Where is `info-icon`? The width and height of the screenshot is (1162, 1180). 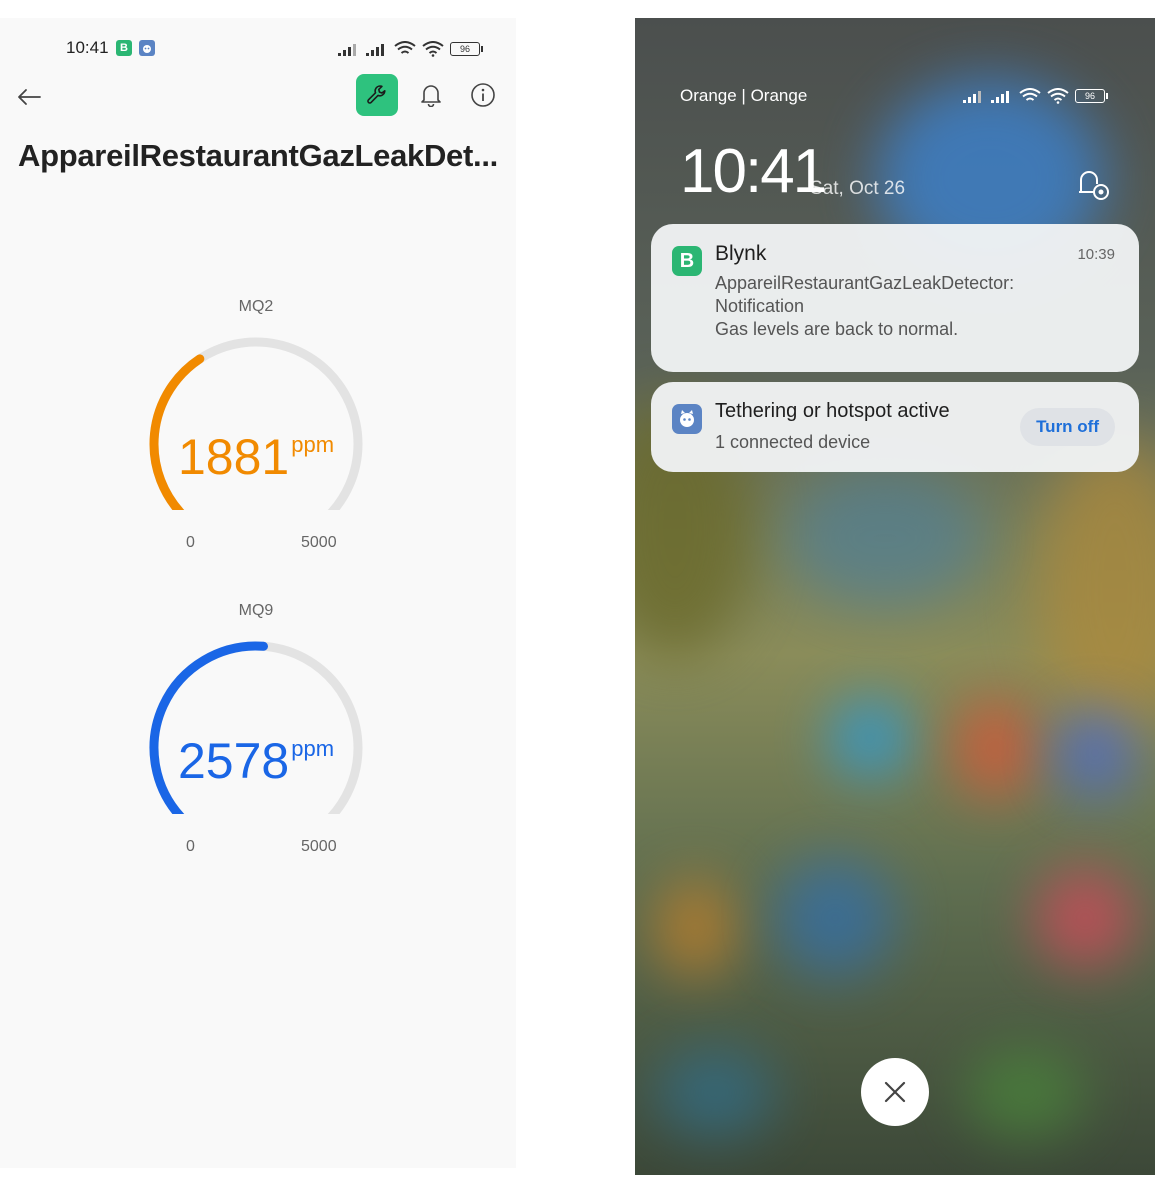 info-icon is located at coordinates (483, 95).